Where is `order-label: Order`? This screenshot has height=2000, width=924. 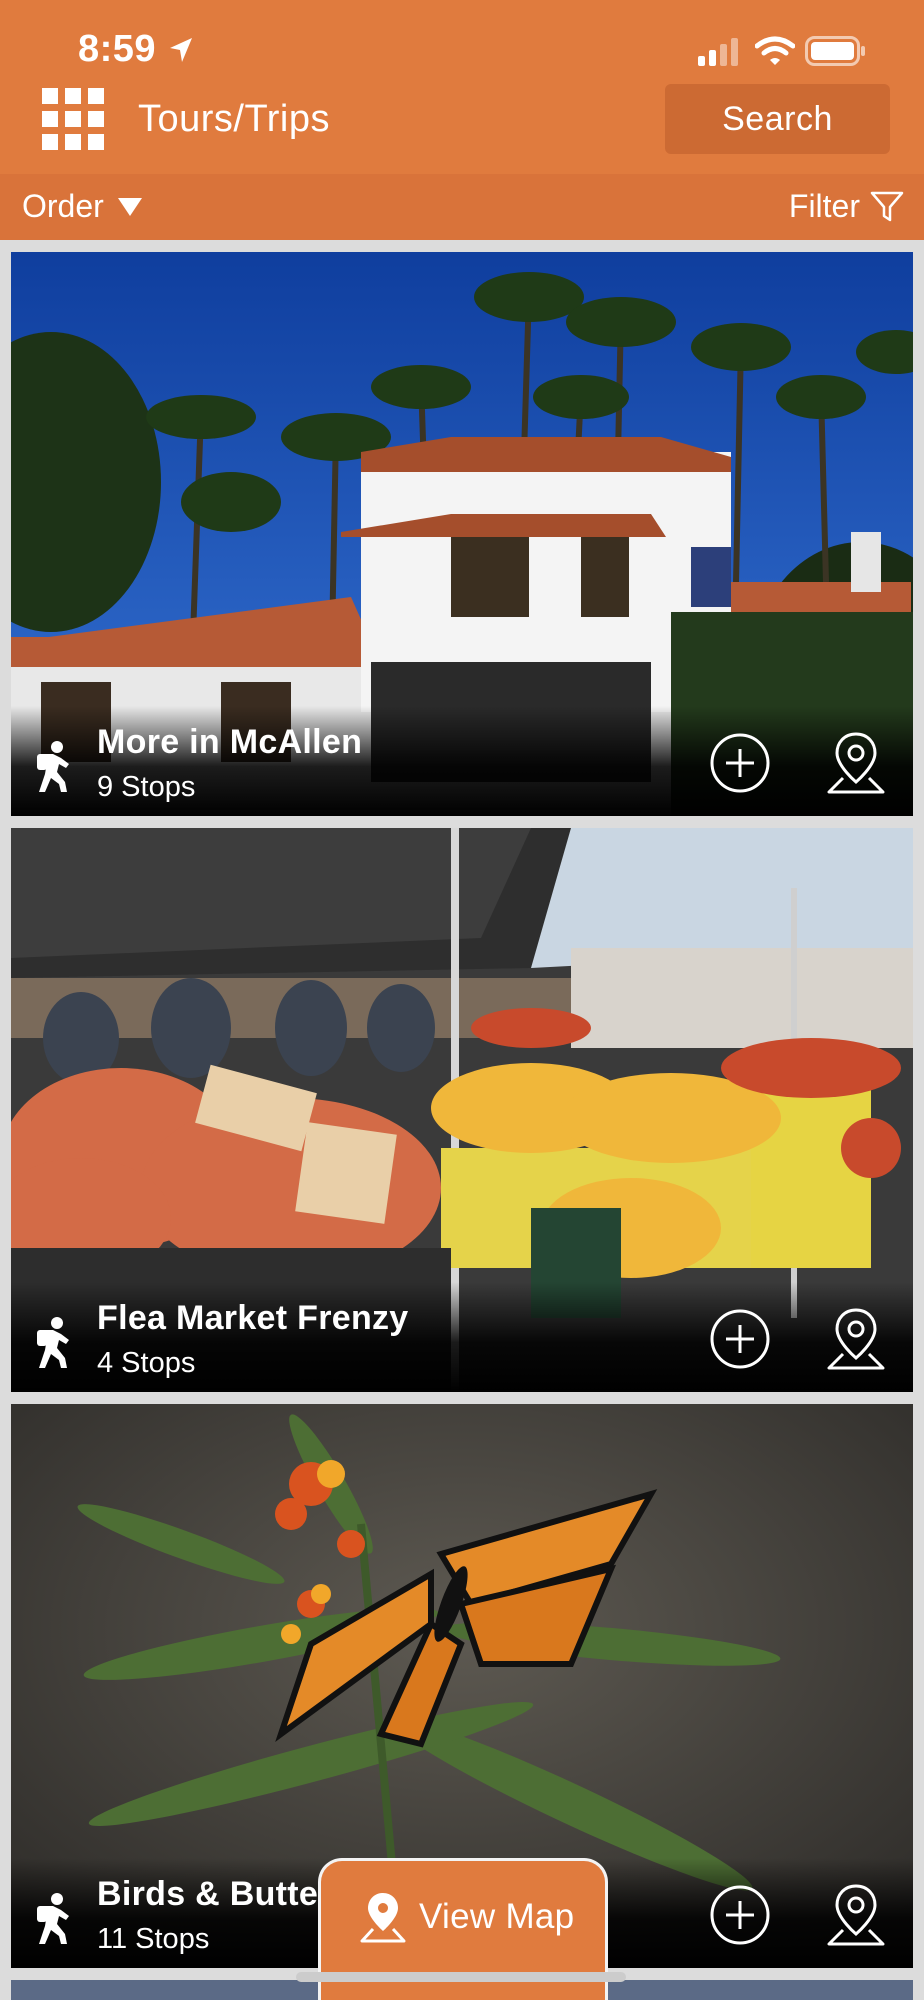 order-label: Order is located at coordinates (63, 206).